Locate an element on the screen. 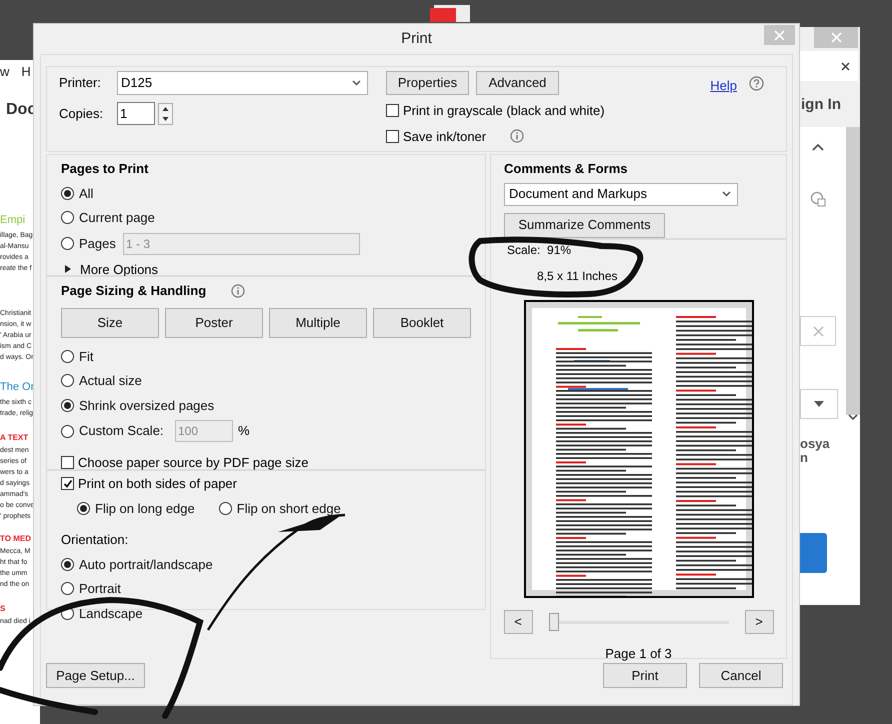 The image size is (892, 724). more-options-toggle: More Options is located at coordinates (266, 269).